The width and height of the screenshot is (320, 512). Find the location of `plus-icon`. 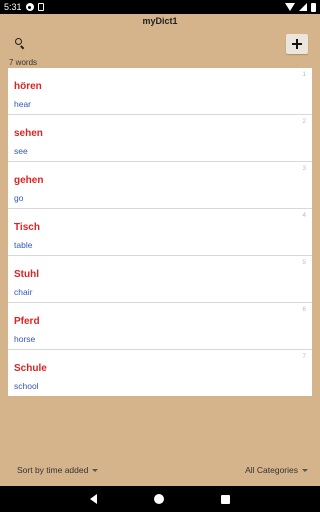

plus-icon is located at coordinates (297, 44).